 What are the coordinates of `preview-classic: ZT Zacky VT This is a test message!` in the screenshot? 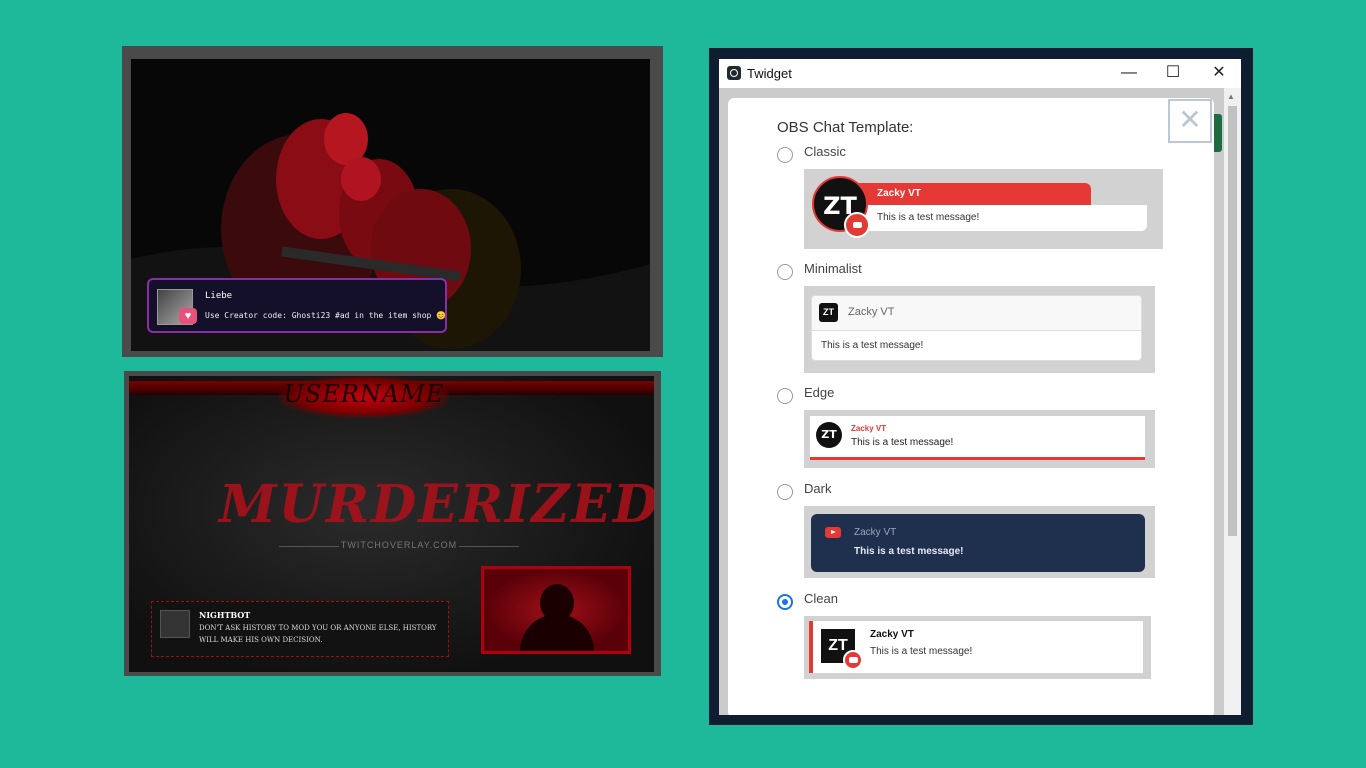 It's located at (983, 209).